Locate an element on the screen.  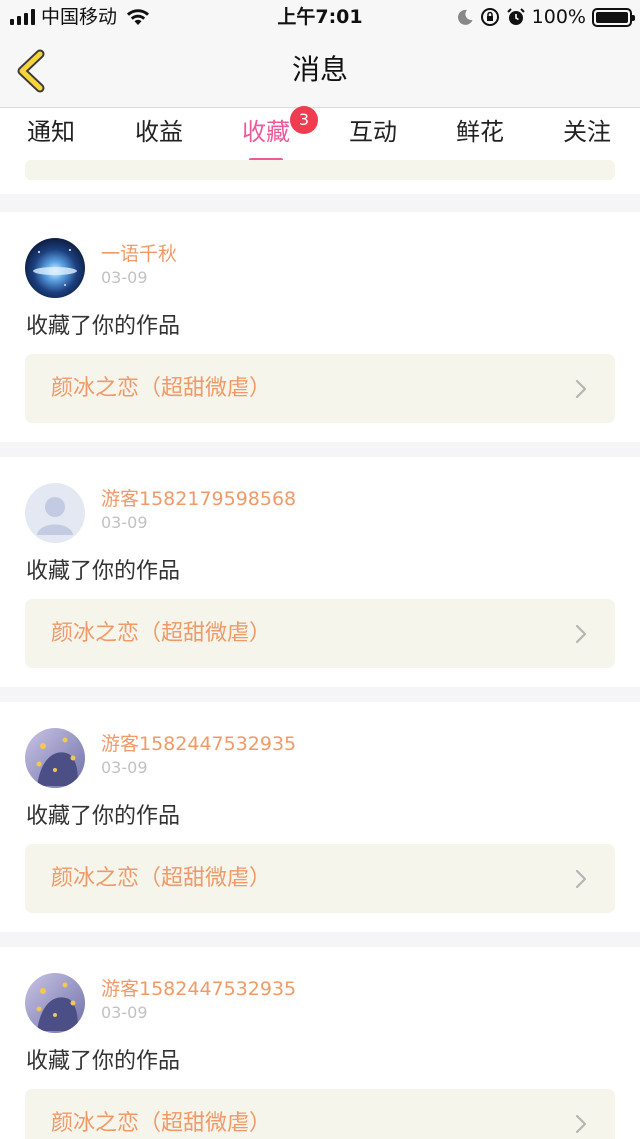
galaxy-avatar-icon is located at coordinates (55, 268).